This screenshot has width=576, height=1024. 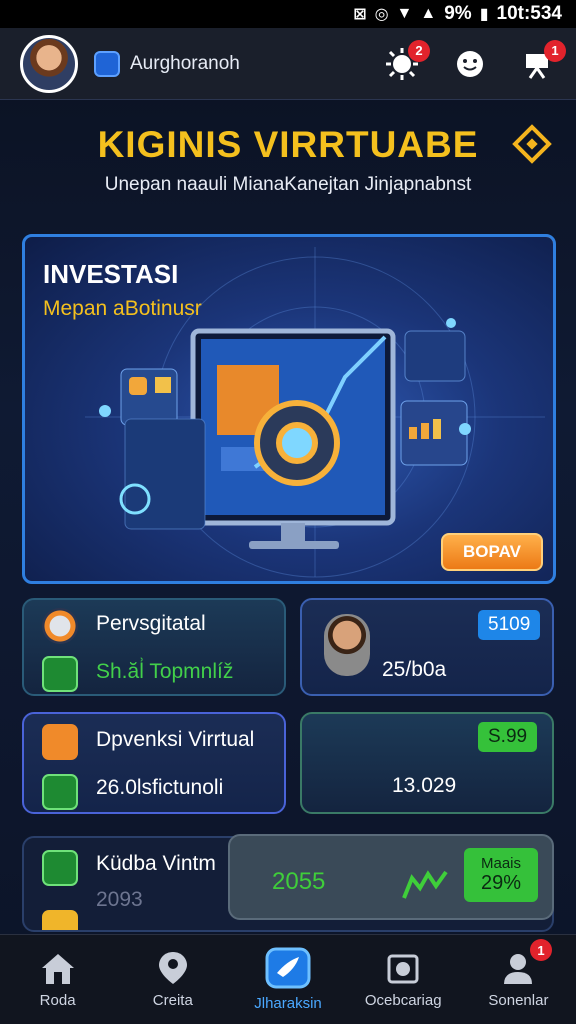 I want to click on nav-profile: 1 Sonenlar, so click(x=518, y=979).